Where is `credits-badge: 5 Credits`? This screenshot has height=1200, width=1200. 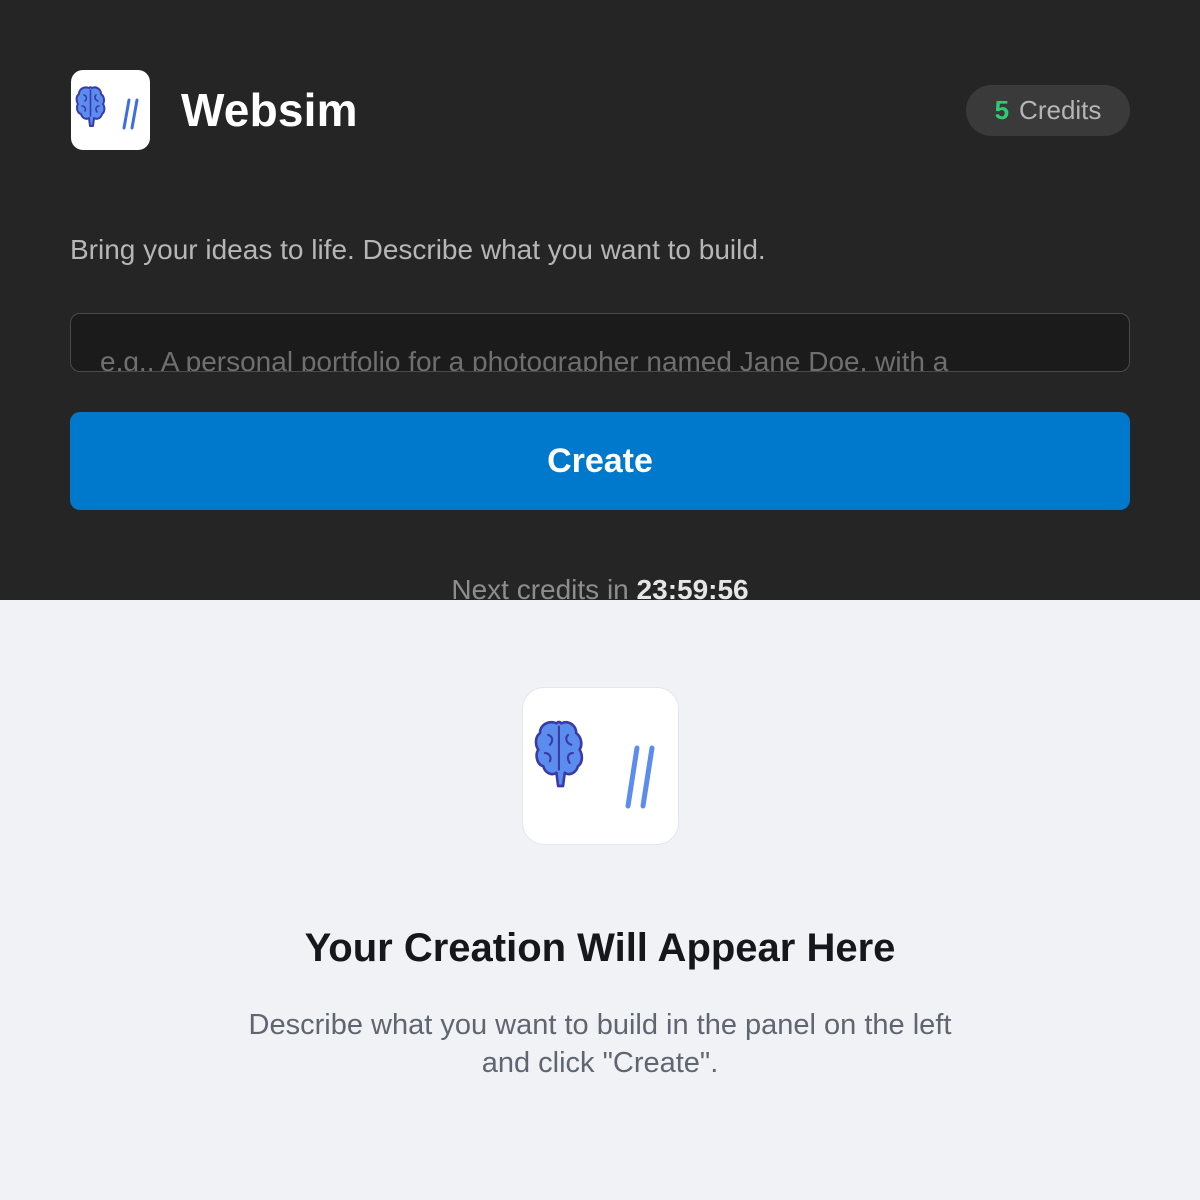
credits-badge: 5 Credits is located at coordinates (1048, 110).